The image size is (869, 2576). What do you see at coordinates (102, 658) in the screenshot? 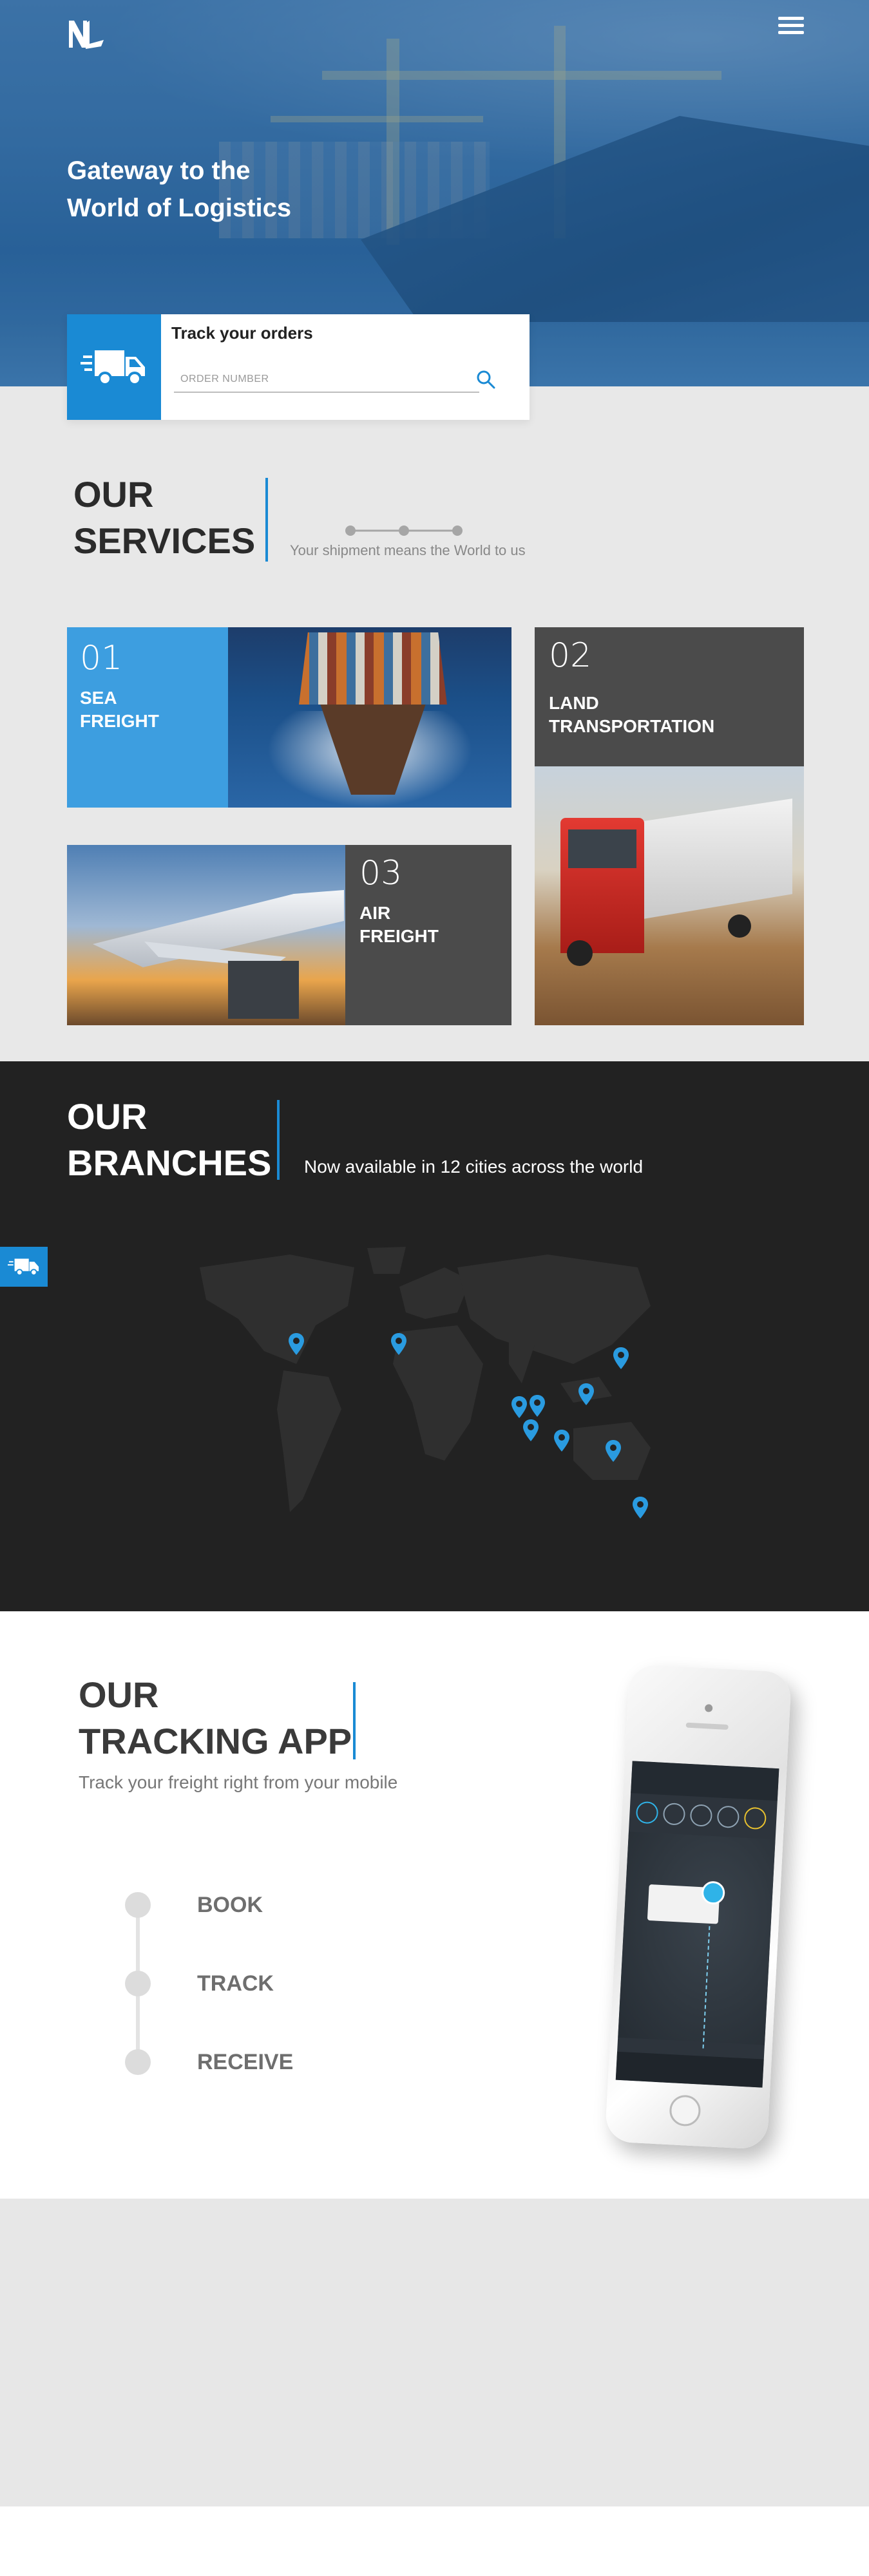
I see `service-card-number: 01` at bounding box center [102, 658].